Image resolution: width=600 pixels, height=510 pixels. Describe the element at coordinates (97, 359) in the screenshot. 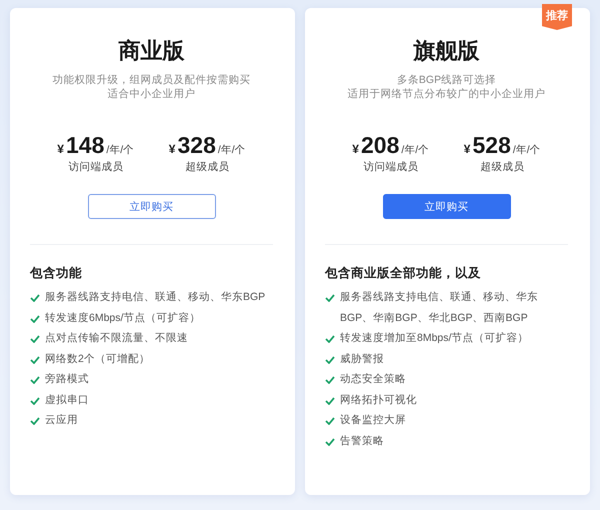

I see `feature-text: 网络数2个（可增配）` at that location.